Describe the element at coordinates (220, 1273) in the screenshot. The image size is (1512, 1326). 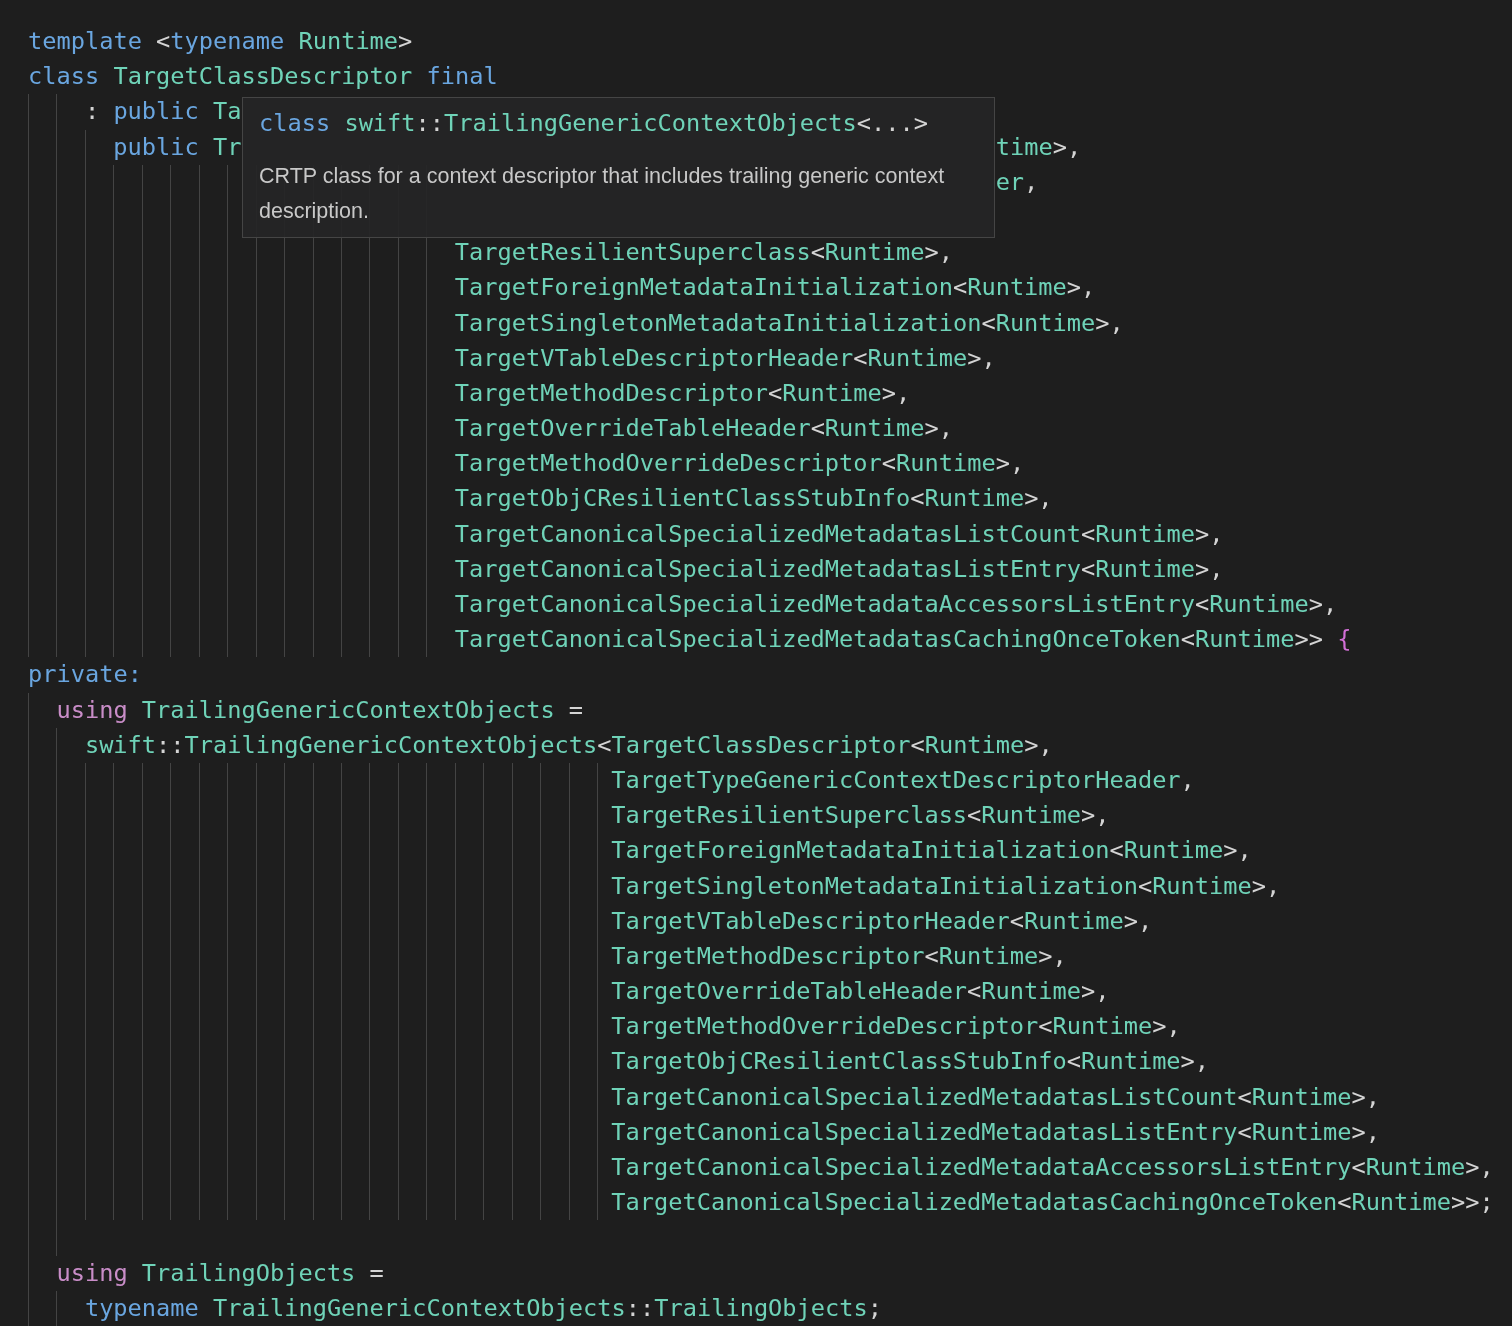
I see `code-line: using TrailingObjects =` at that location.